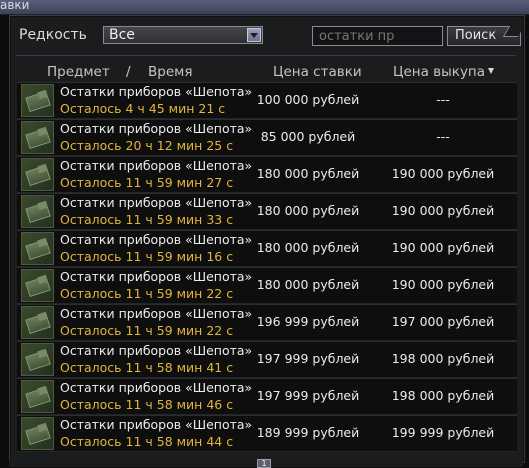  Describe the element at coordinates (266, 55) in the screenshot. I see `divider` at that location.